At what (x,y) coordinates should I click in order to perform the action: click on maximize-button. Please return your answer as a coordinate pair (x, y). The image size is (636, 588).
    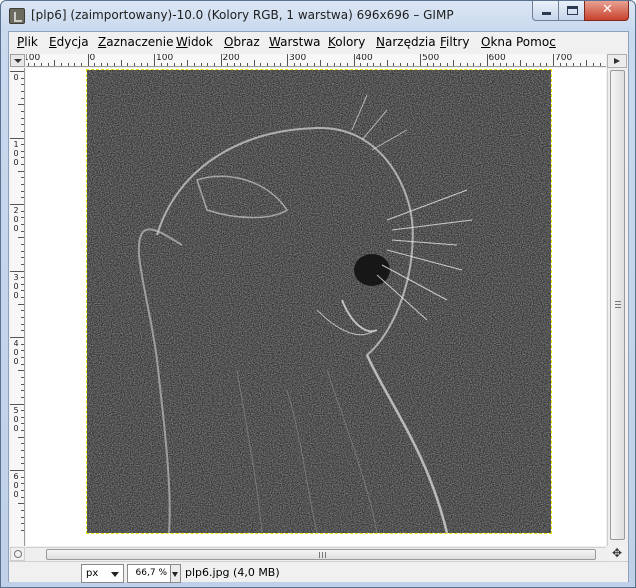
    Looking at the image, I should click on (571, 11).